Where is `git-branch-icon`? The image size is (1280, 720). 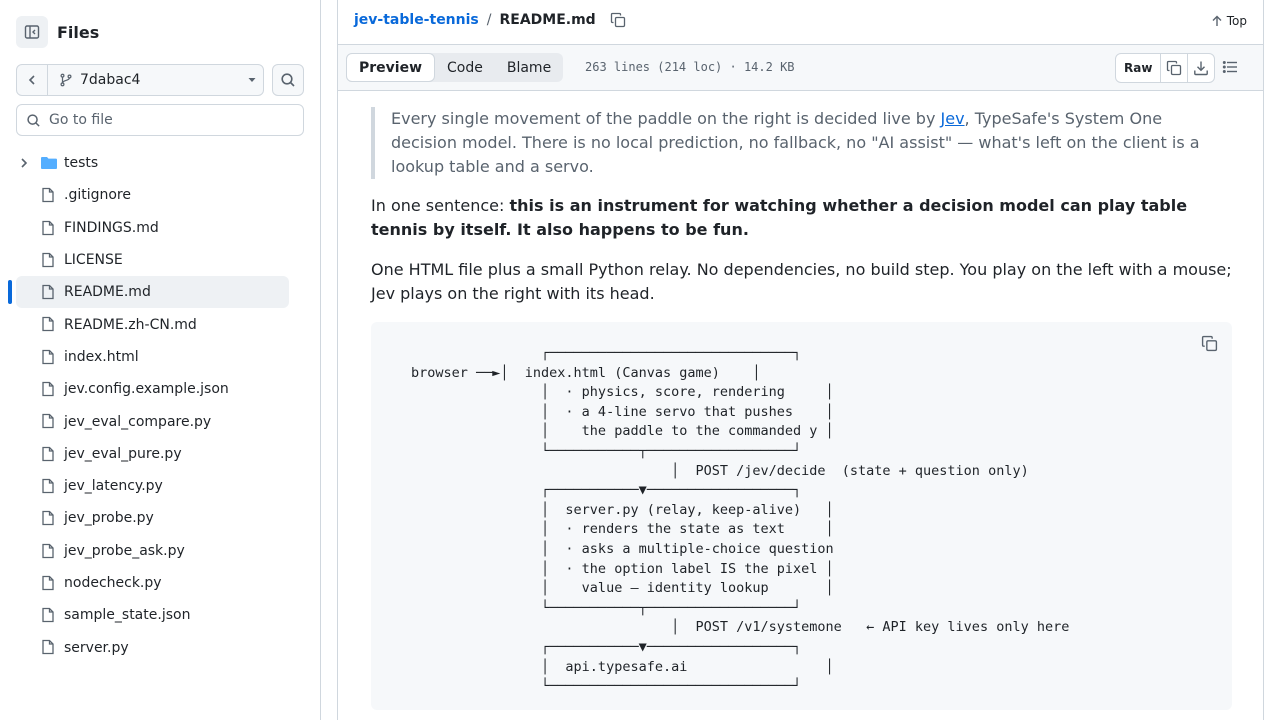 git-branch-icon is located at coordinates (66, 80).